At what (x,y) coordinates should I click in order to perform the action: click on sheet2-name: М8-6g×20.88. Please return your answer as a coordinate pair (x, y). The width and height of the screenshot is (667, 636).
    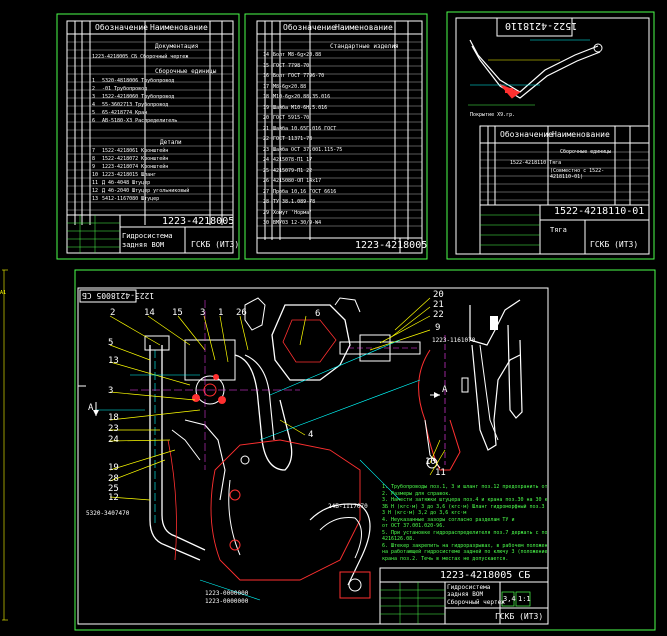
    Looking at the image, I should click on (290, 86).